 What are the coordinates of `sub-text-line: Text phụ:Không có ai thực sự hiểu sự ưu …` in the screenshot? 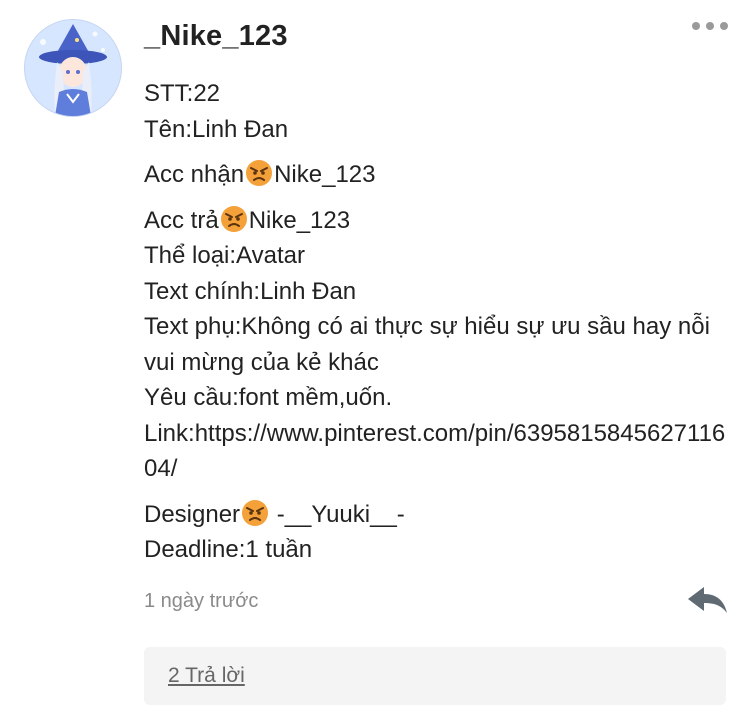 It's located at (427, 344).